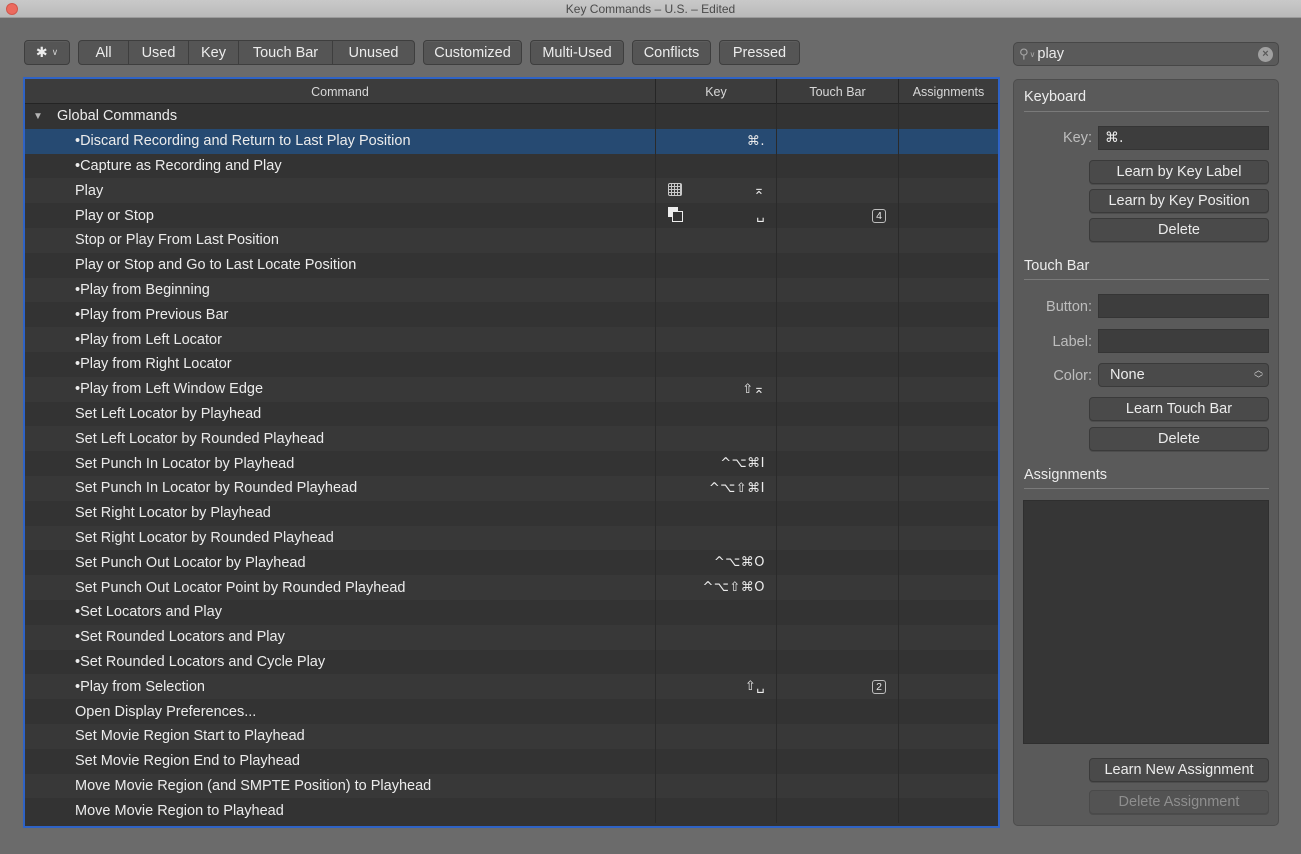 The height and width of the screenshot is (854, 1301). Describe the element at coordinates (716, 687) in the screenshot. I see `key-cell: ⇧␣` at that location.